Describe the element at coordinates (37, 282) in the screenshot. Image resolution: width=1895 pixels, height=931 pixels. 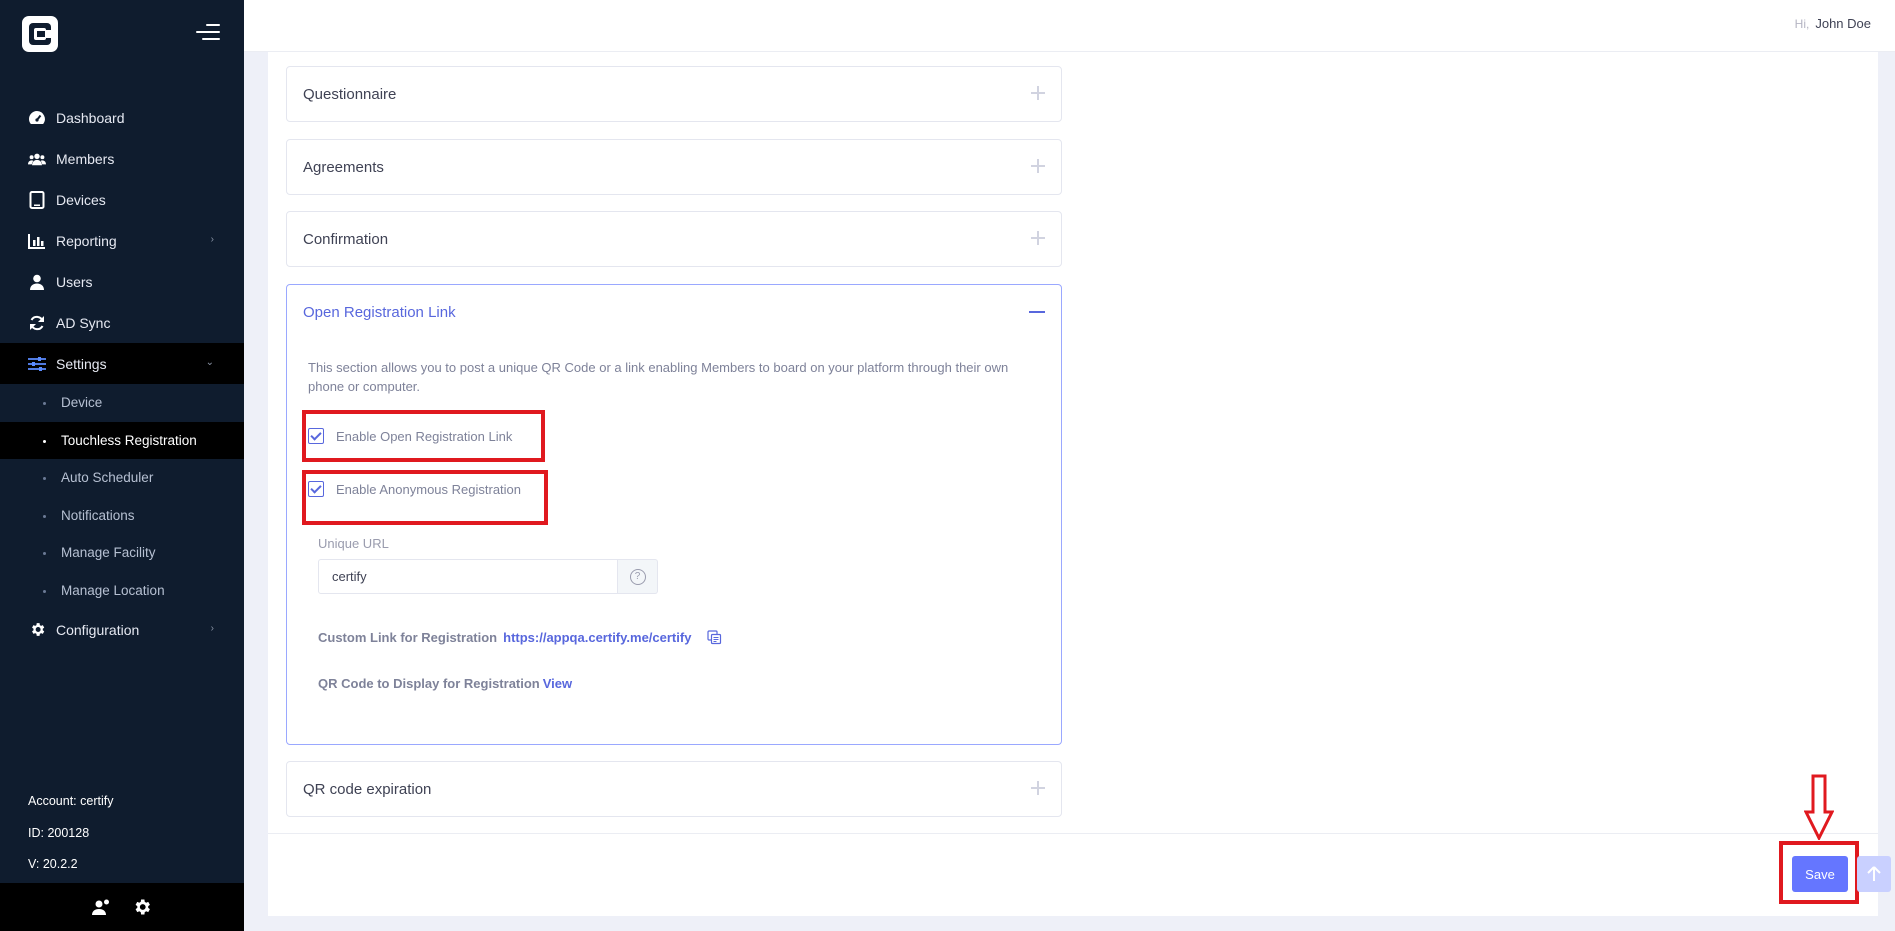
I see `user-icon` at that location.